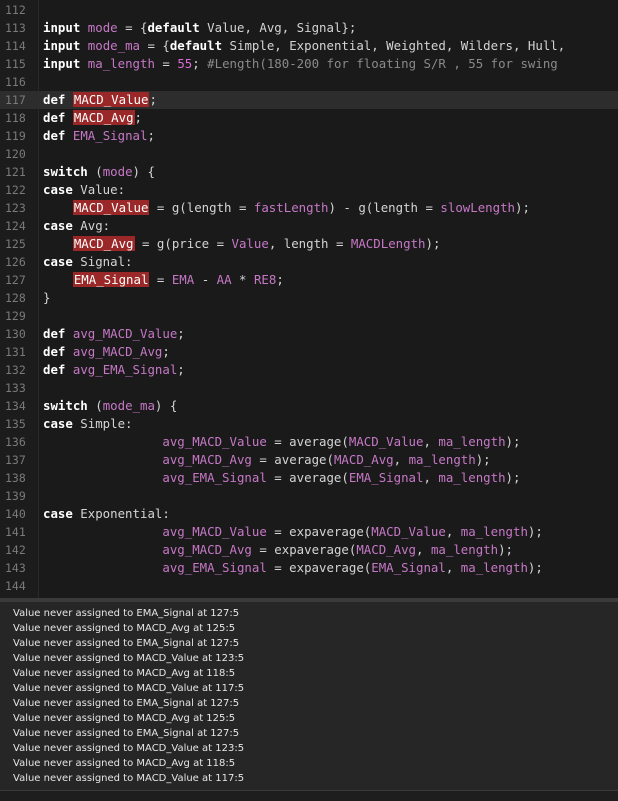  What do you see at coordinates (114, 370) in the screenshot?
I see `line-code: def avg_EMA_Signal;` at bounding box center [114, 370].